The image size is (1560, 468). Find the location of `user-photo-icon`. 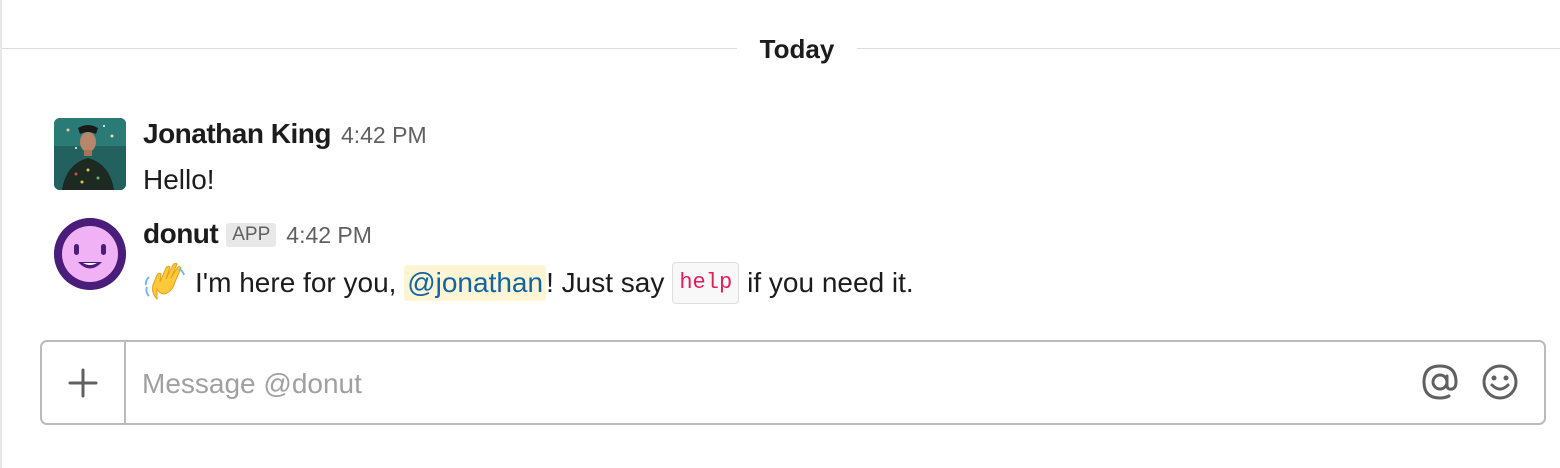

user-photo-icon is located at coordinates (90, 154).